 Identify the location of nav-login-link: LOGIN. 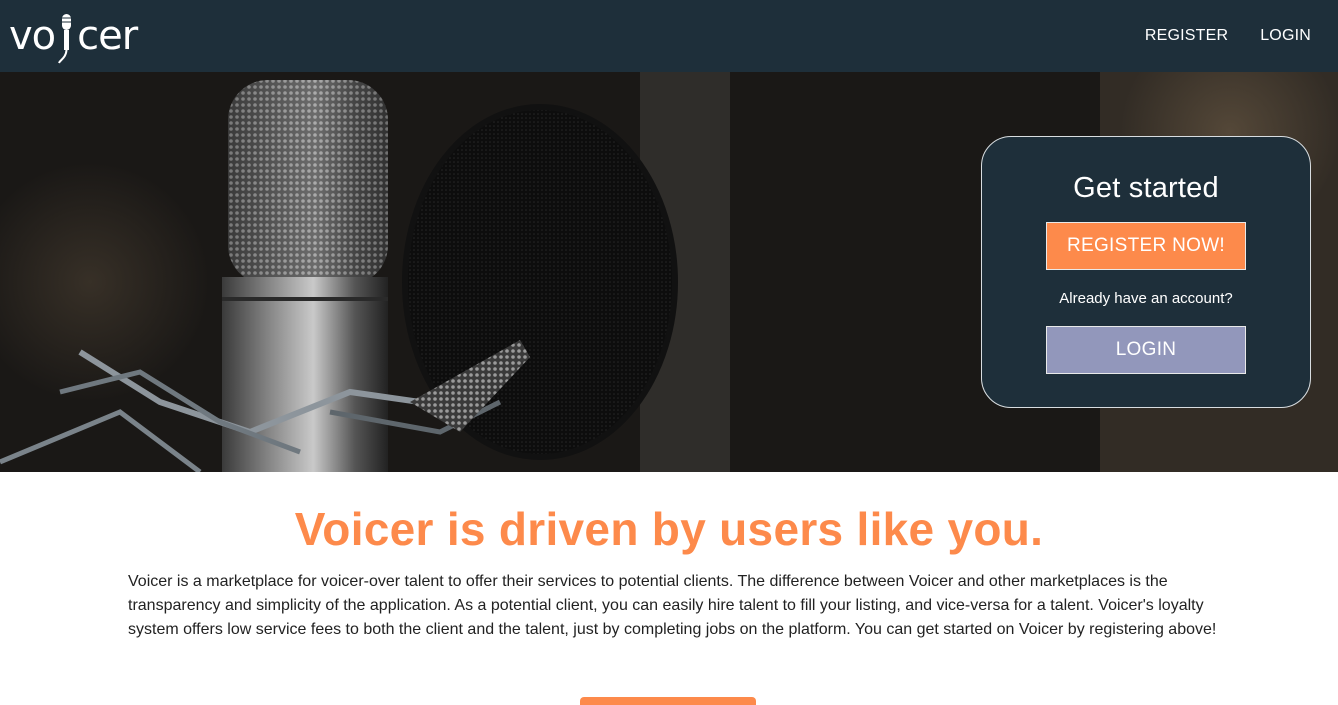
(1285, 36).